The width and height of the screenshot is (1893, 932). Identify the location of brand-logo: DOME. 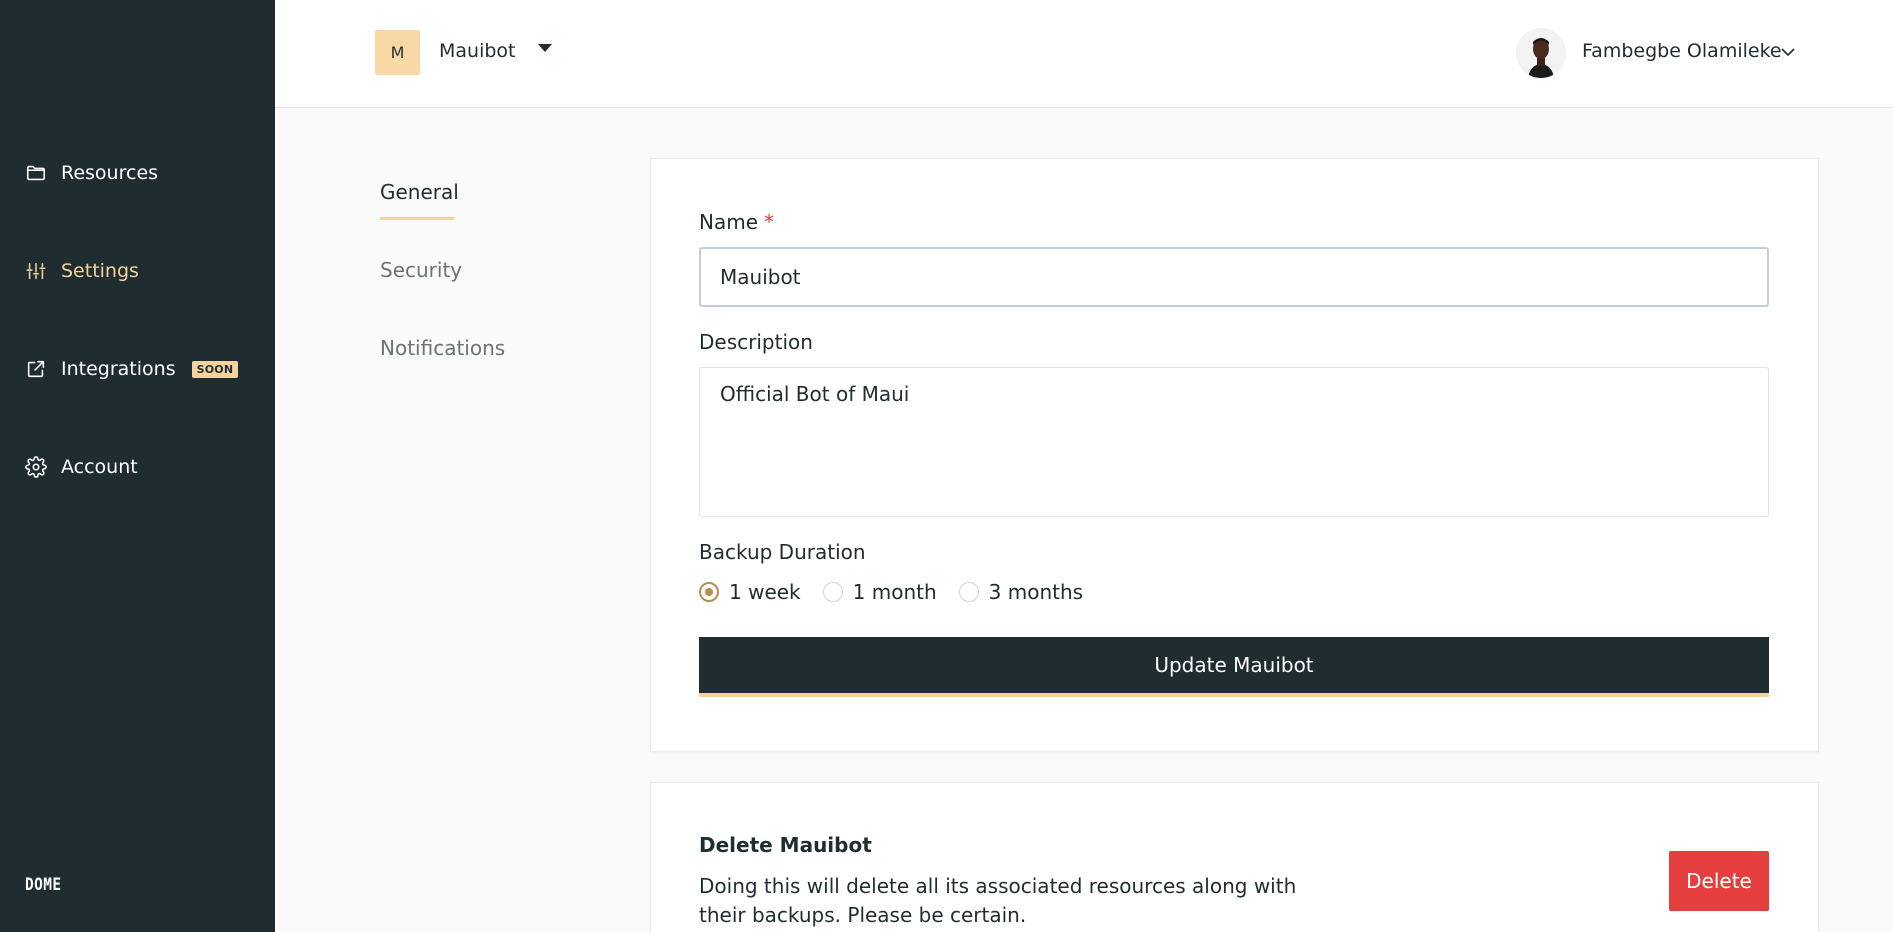
(43, 885).